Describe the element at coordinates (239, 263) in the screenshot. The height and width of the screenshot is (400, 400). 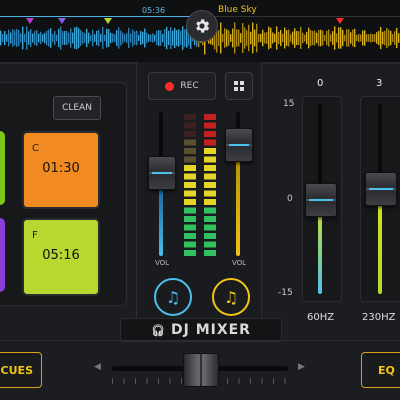
I see `volume-right-label: VOL` at that location.